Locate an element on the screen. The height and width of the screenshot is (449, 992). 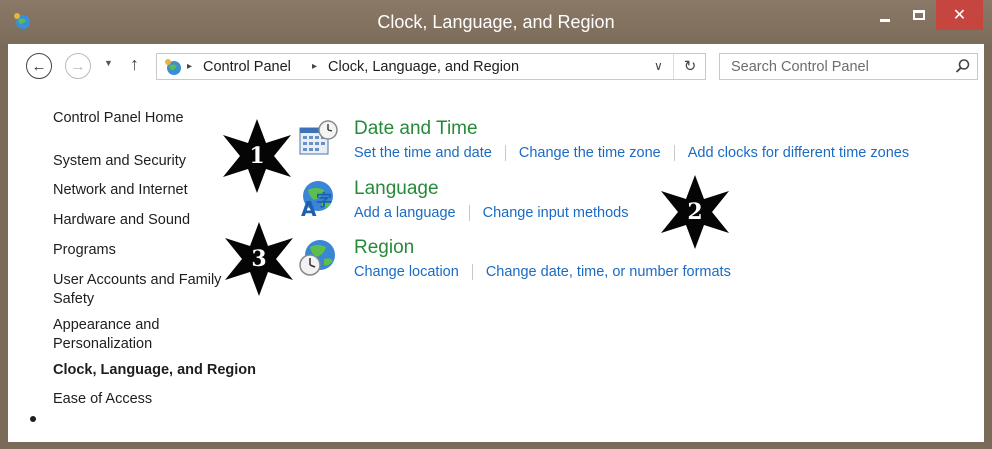
region-globe-clock-icon is located at coordinates (318, 257).